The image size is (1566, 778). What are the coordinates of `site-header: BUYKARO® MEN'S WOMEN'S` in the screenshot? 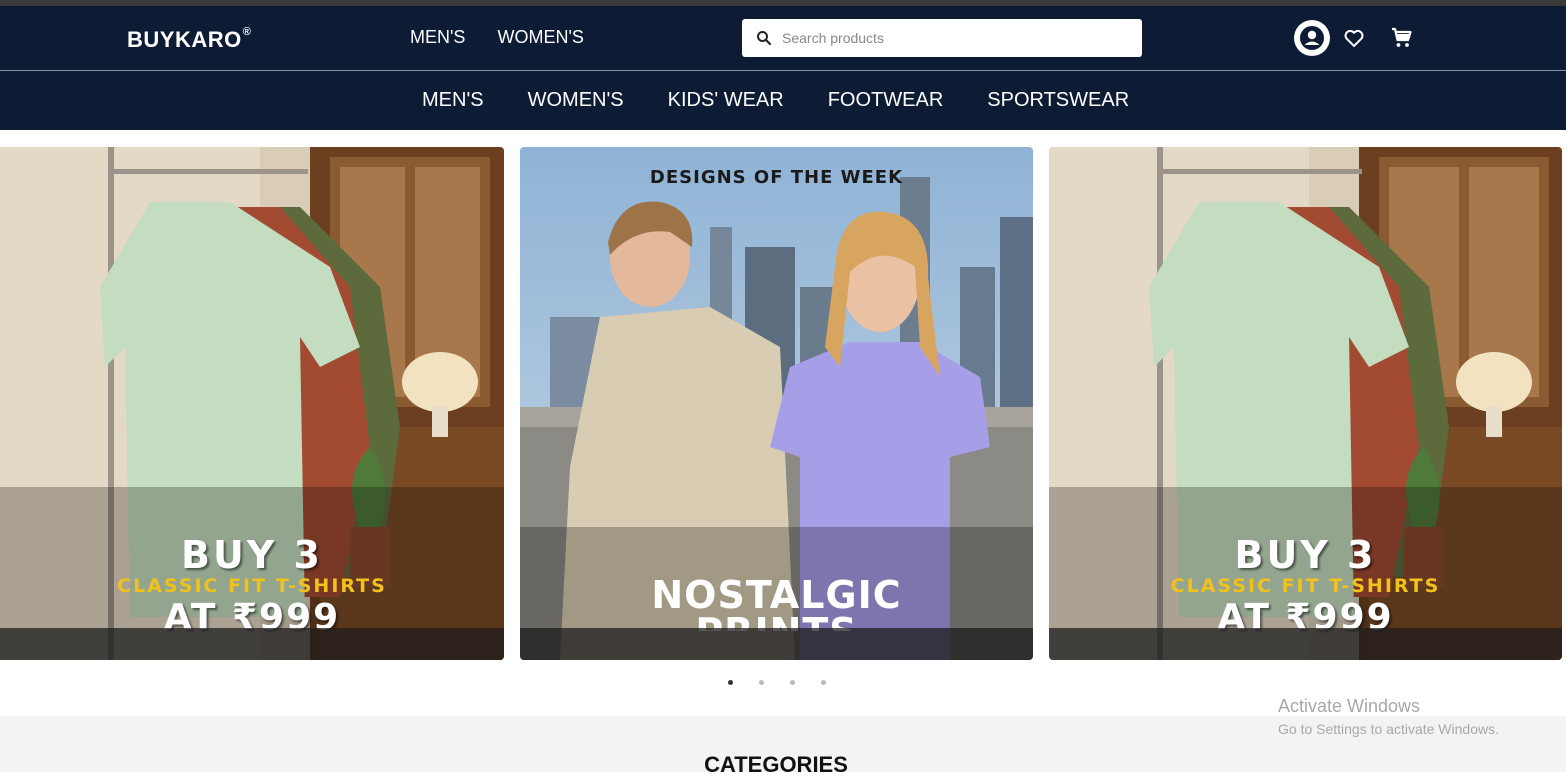 It's located at (783, 38).